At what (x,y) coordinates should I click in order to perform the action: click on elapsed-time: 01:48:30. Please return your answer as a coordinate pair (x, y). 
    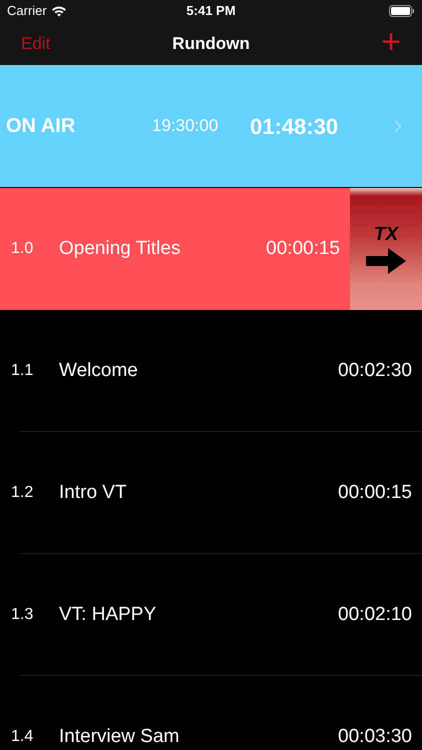
    Looking at the image, I should click on (294, 126).